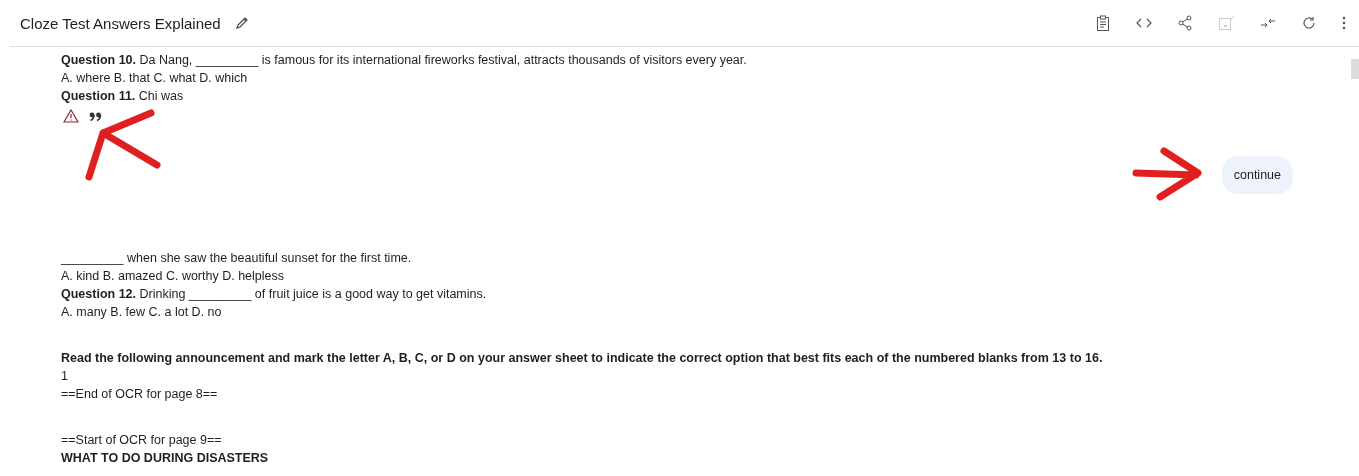  I want to click on response-text: ==Start of OCR for page 9==, so click(142, 440).